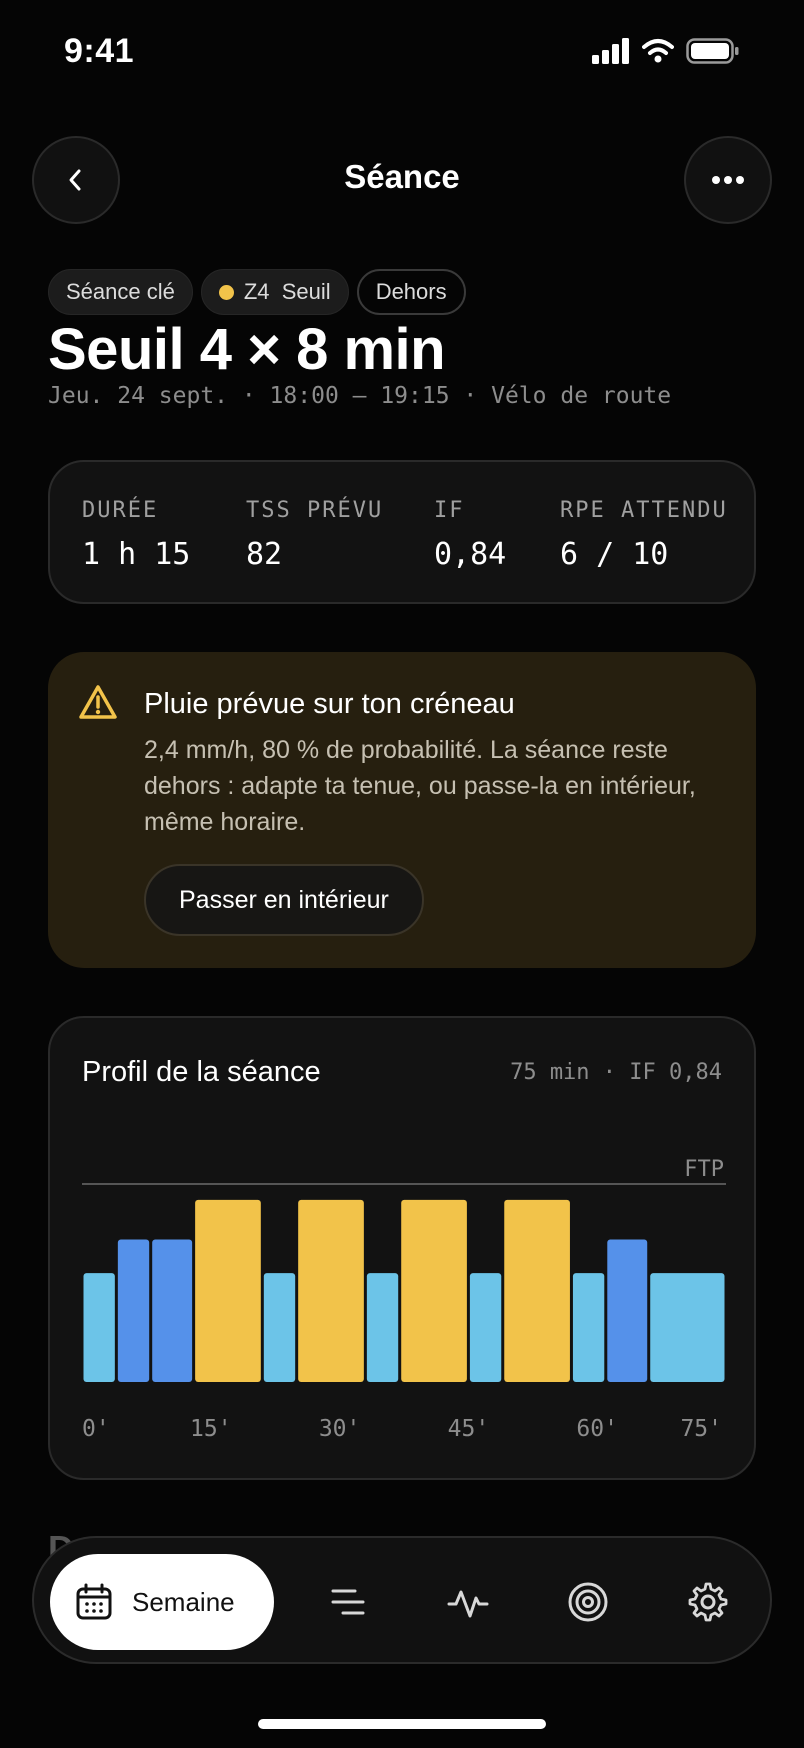  I want to click on nav-item-activity, so click(468, 1602).